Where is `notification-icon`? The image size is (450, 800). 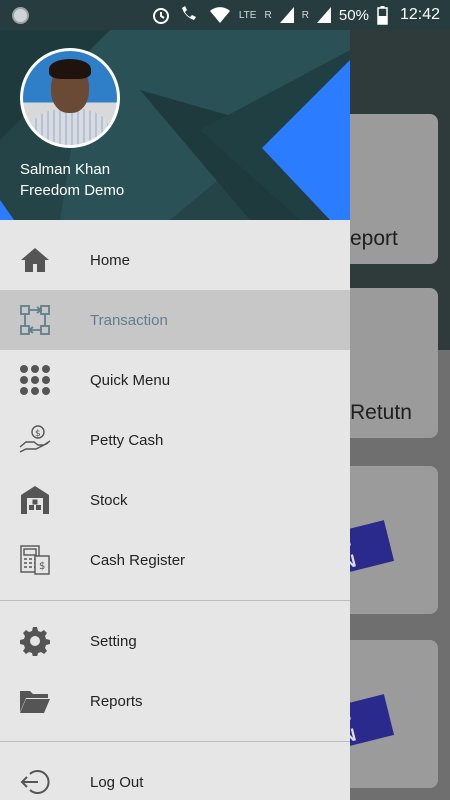
notification-icon is located at coordinates (20, 15).